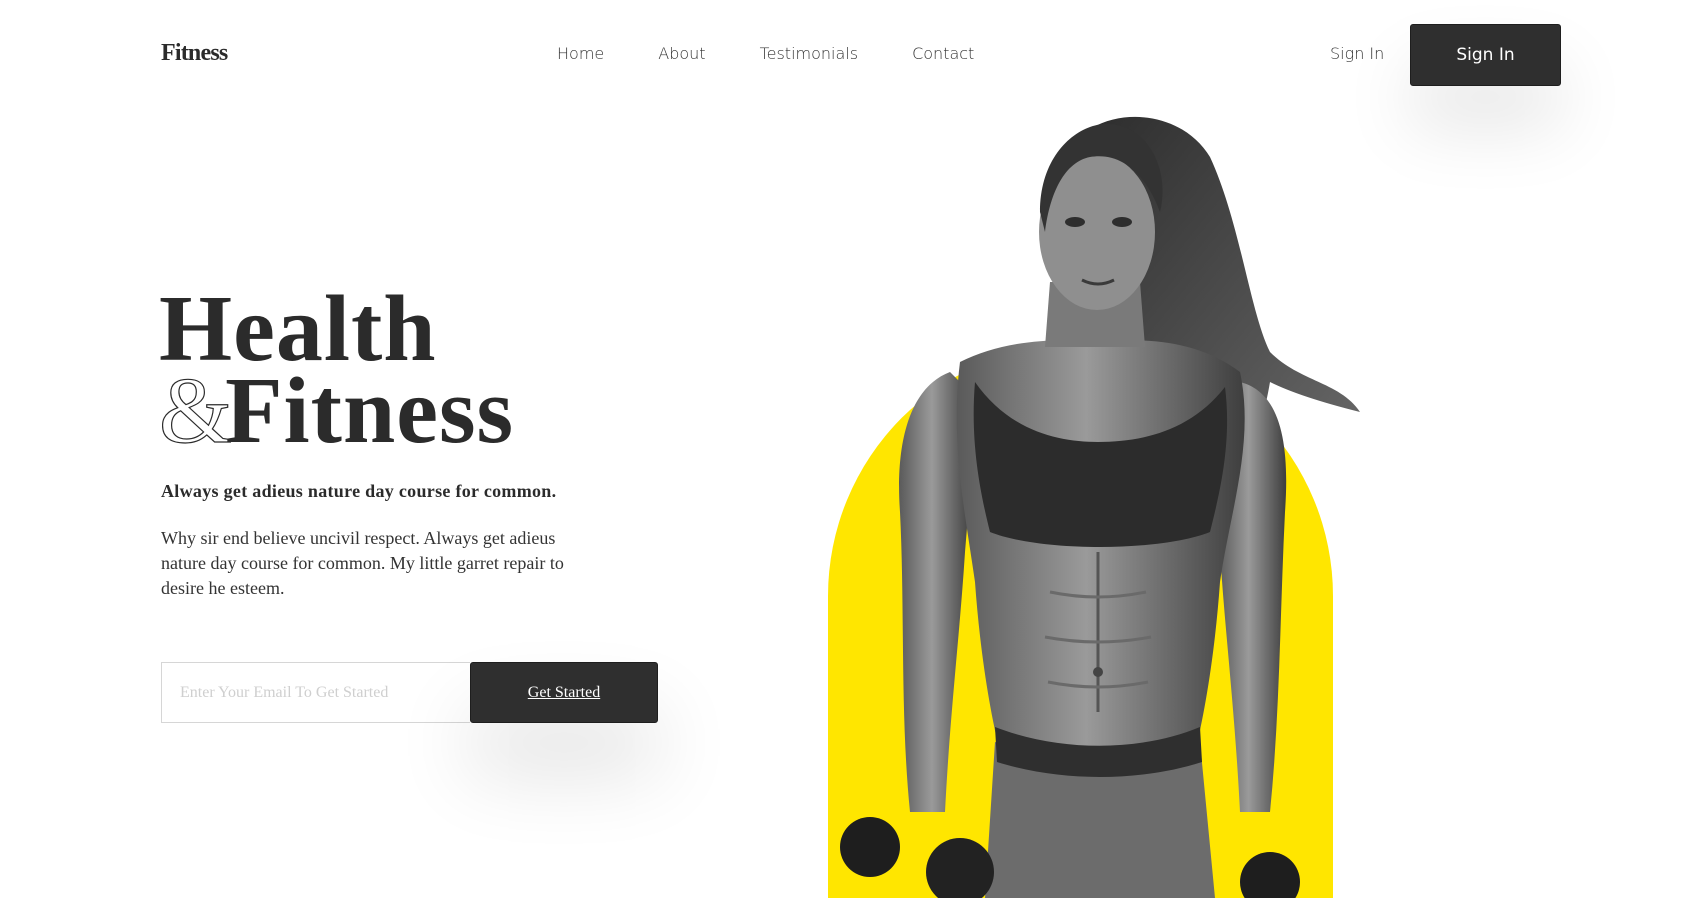  Describe the element at coordinates (1485, 55) in the screenshot. I see `signin-button: Sign In` at that location.